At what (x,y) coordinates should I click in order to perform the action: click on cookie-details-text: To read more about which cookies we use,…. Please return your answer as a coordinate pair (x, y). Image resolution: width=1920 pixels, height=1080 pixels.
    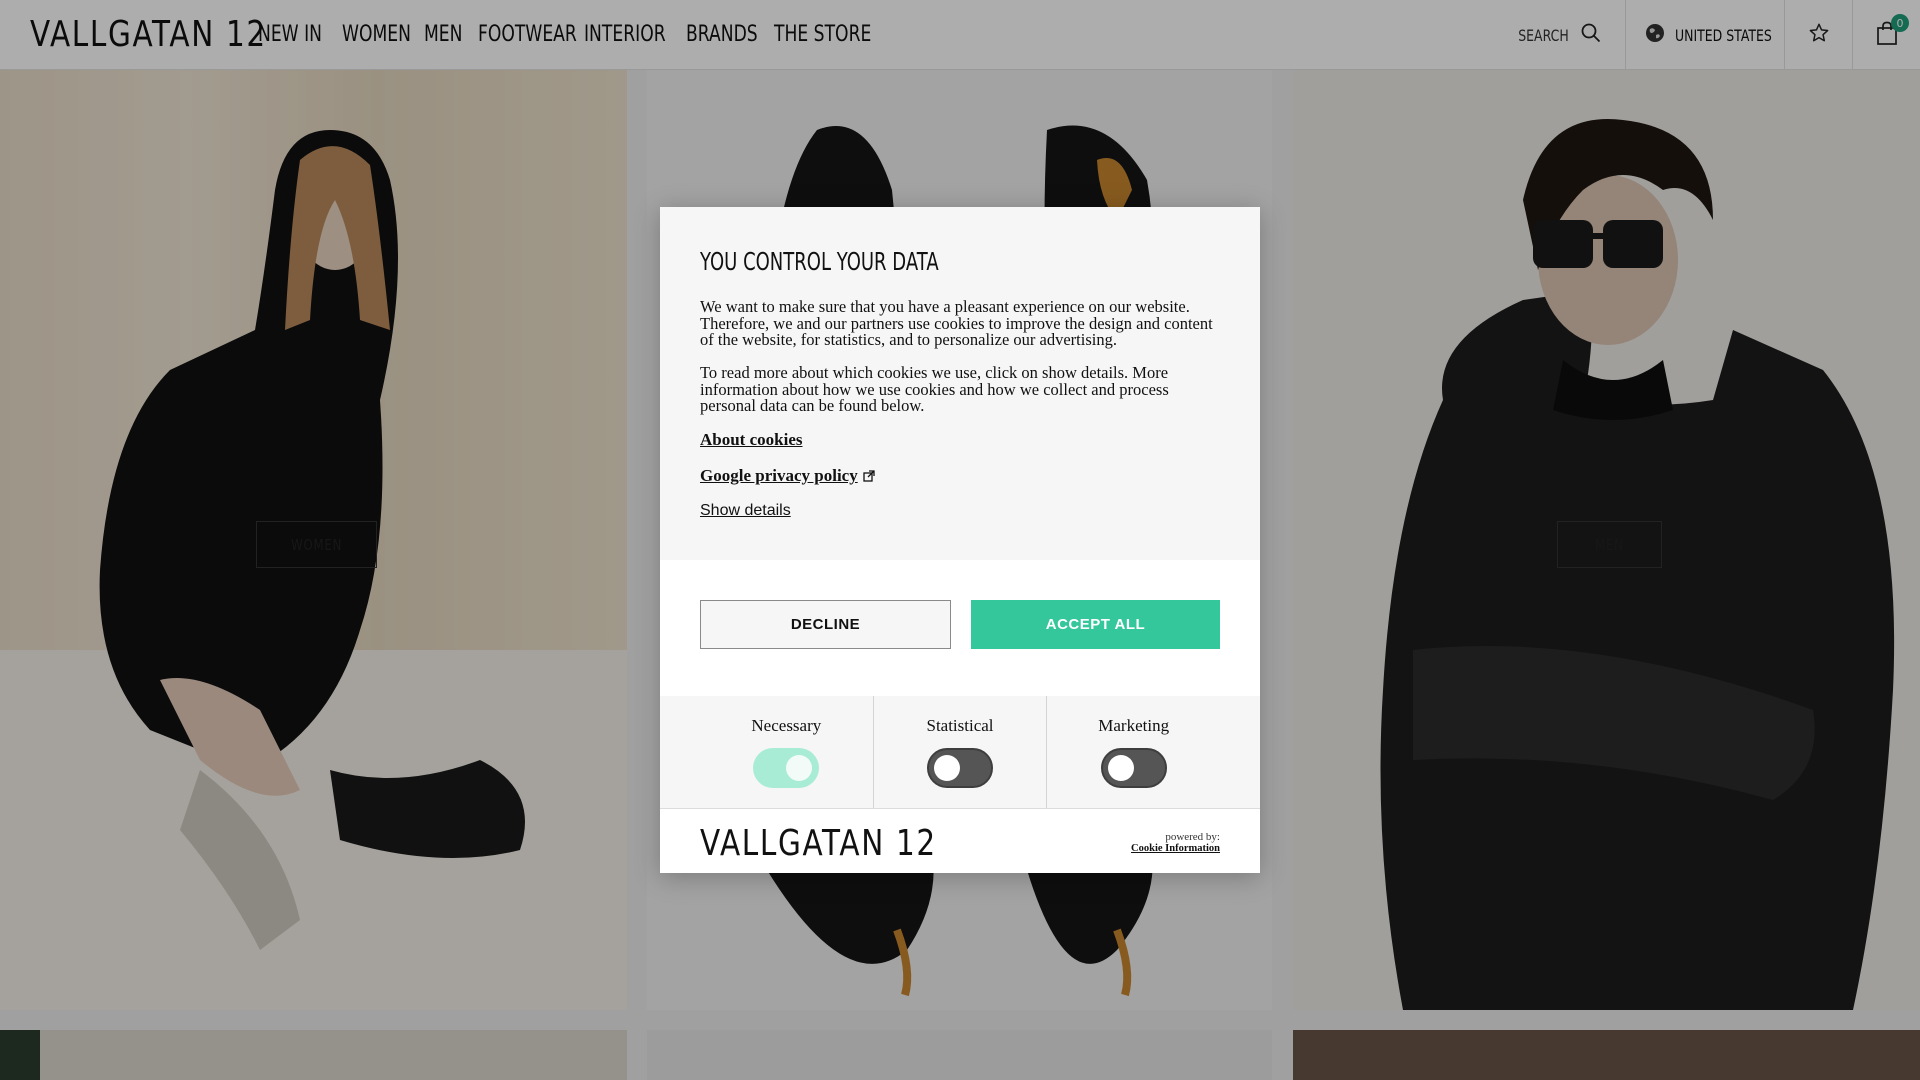
    Looking at the image, I should click on (934, 389).